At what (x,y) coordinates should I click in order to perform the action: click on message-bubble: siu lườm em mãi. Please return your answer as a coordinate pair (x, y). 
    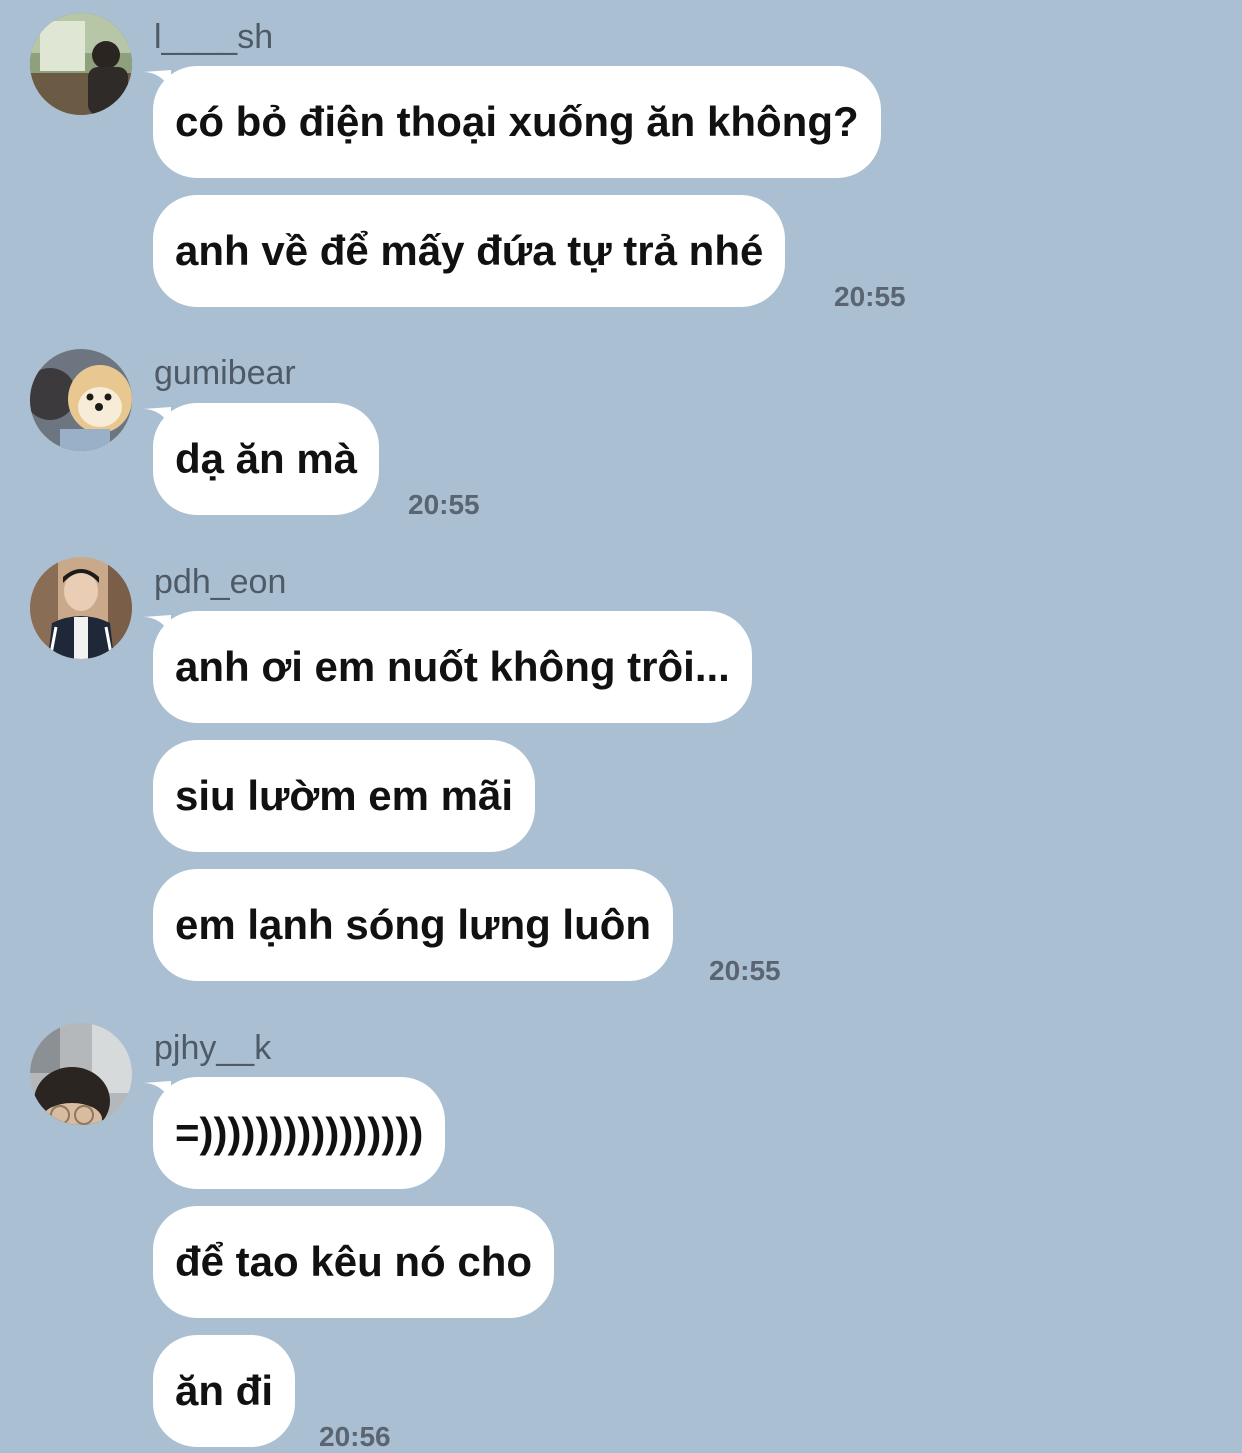
    Looking at the image, I should click on (344, 796).